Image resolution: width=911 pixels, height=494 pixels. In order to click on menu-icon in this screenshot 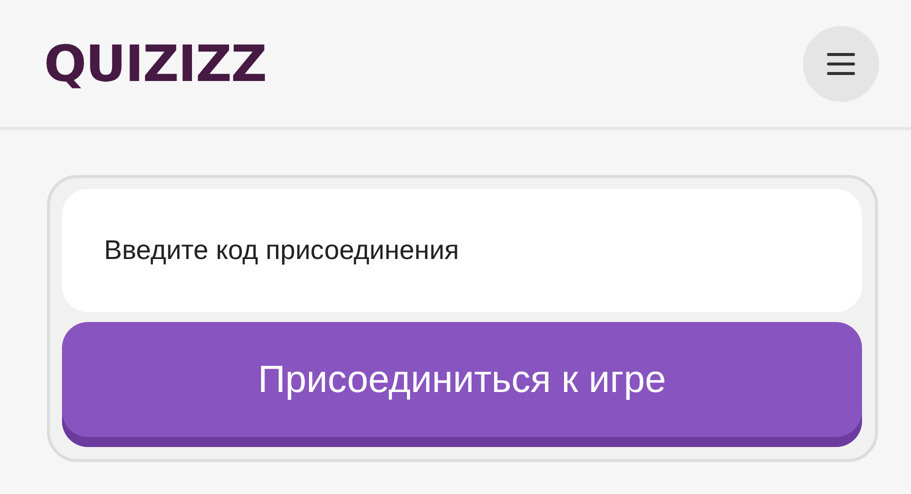, I will do `click(841, 64)`.